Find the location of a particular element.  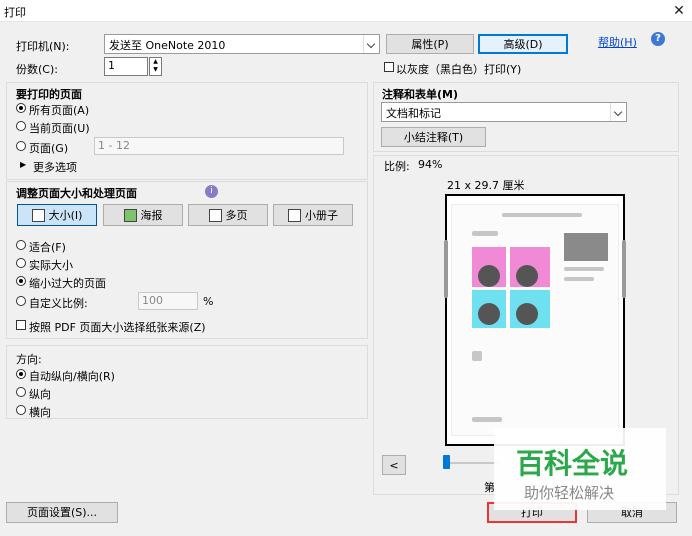

page-range-radio is located at coordinates (21, 146).